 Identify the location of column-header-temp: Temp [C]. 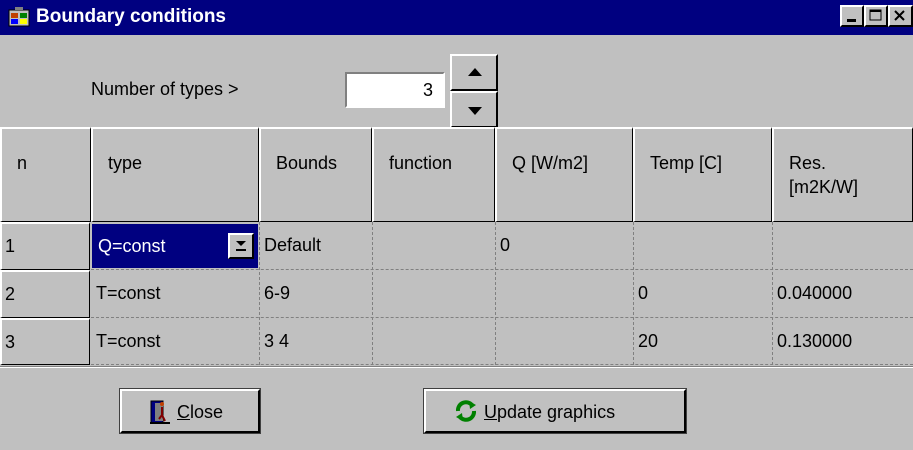
(702, 174).